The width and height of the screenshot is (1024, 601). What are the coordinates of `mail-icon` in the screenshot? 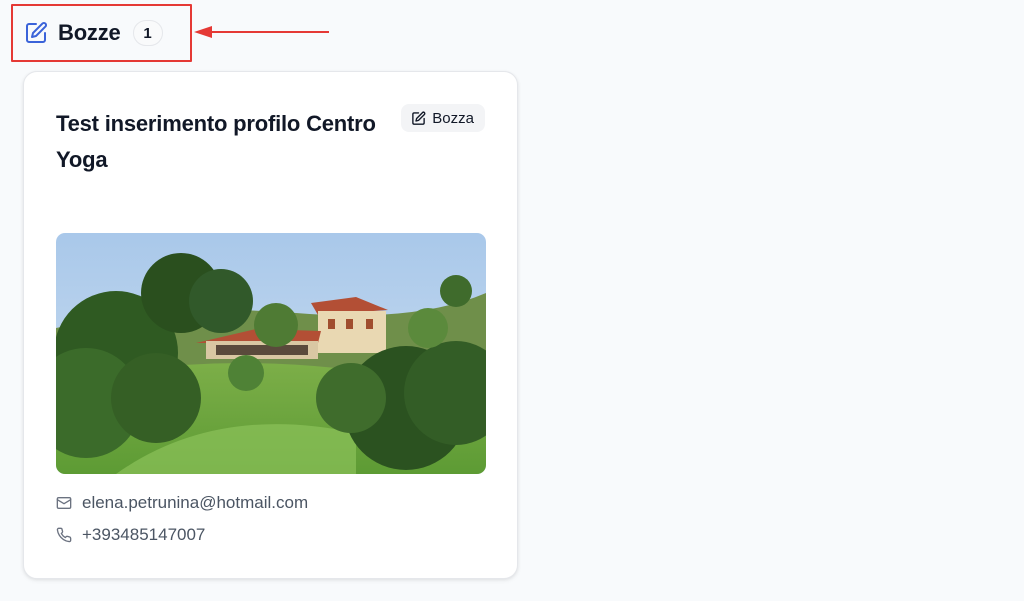 It's located at (64, 503).